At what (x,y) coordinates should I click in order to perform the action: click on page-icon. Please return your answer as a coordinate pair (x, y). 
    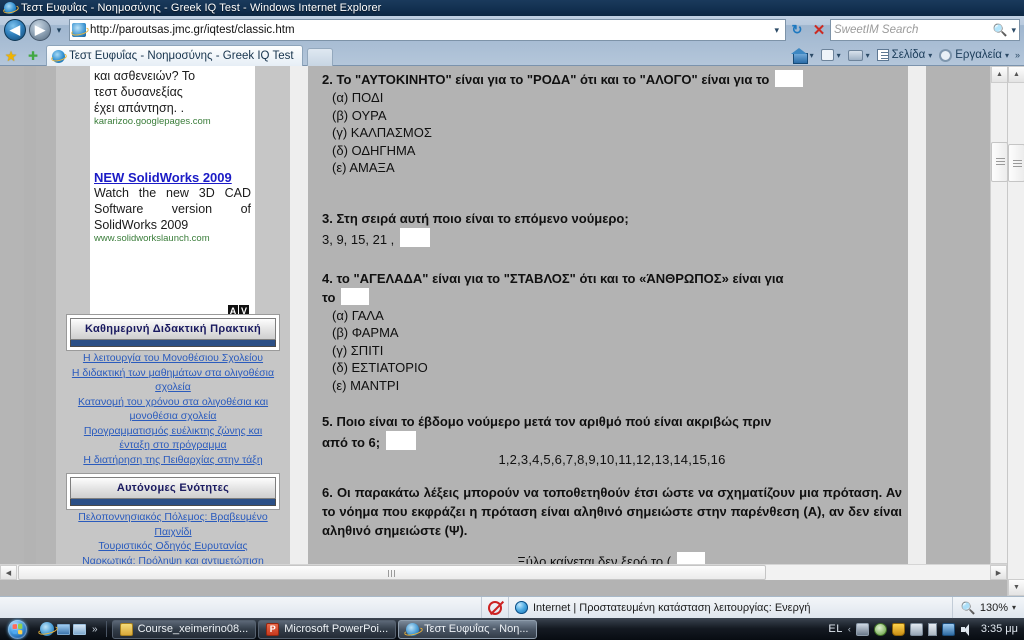
    Looking at the image, I should click on (882, 55).